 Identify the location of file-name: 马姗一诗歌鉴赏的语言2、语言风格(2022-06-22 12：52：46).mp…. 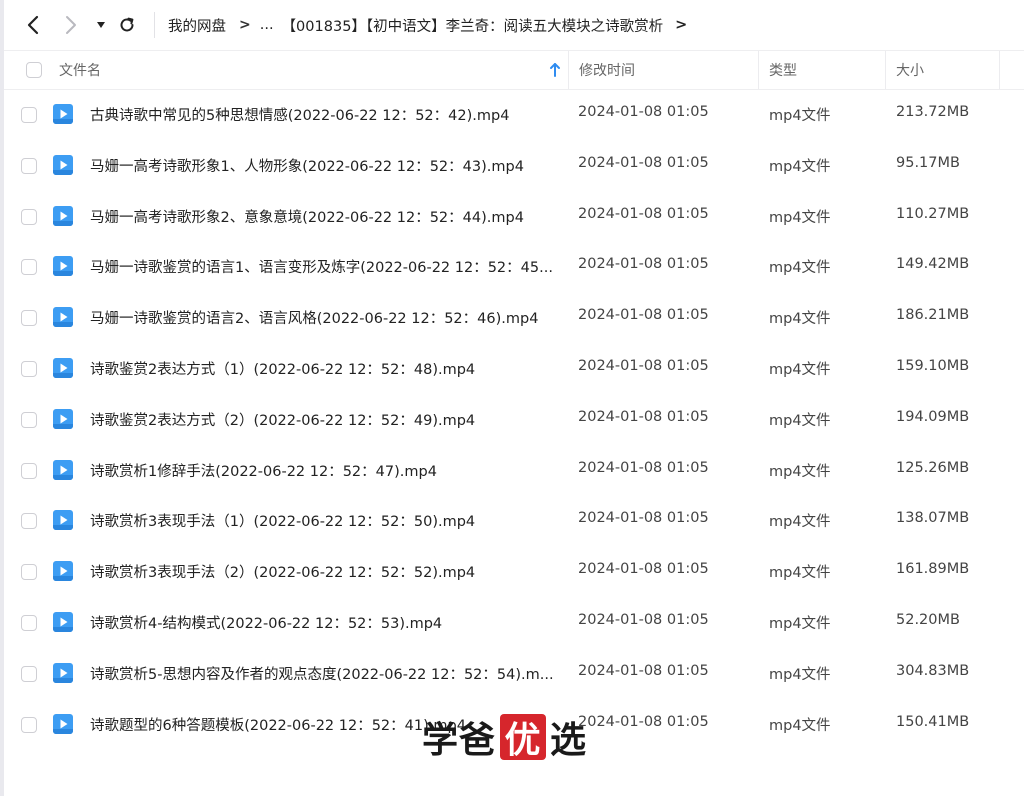
(325, 317).